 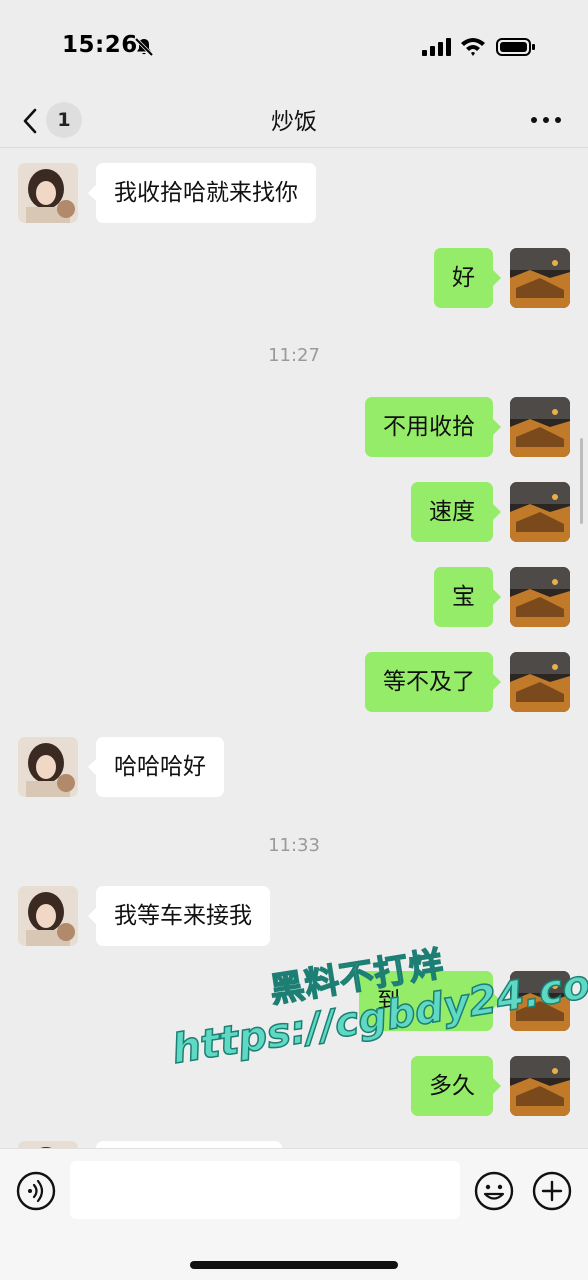 I want to click on emoji-icon, so click(x=494, y=1191).